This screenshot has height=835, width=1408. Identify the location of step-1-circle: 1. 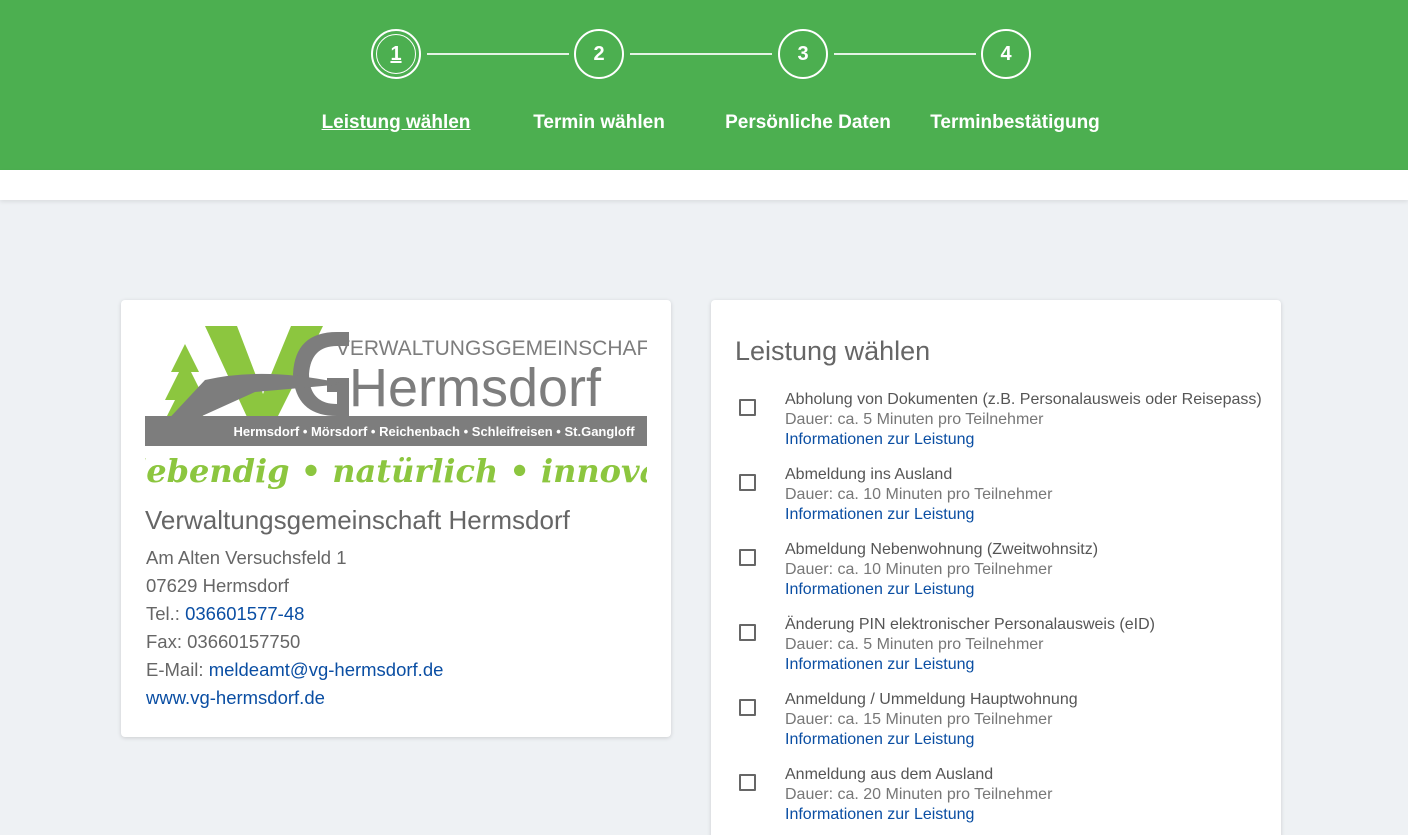
(396, 54).